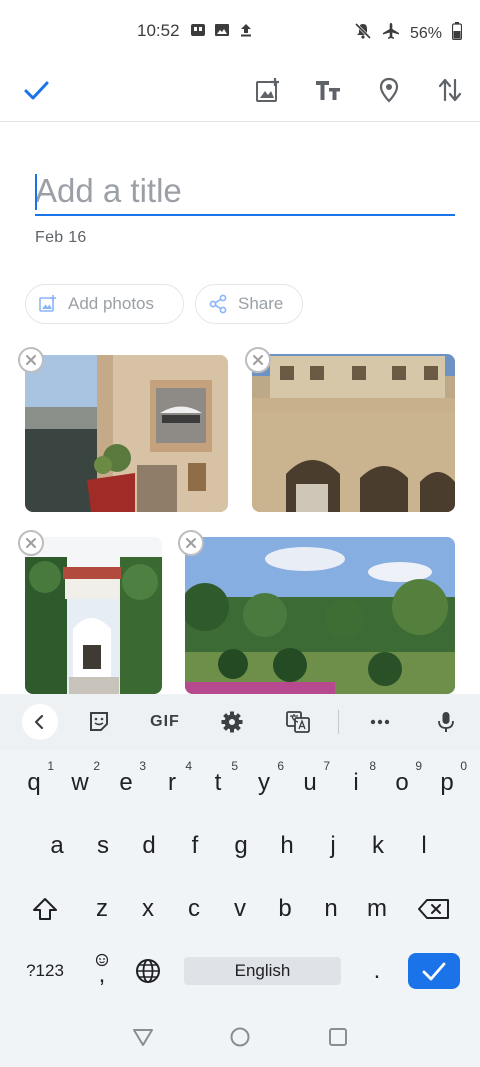  Describe the element at coordinates (262, 971) in the screenshot. I see `space-key: English` at that location.